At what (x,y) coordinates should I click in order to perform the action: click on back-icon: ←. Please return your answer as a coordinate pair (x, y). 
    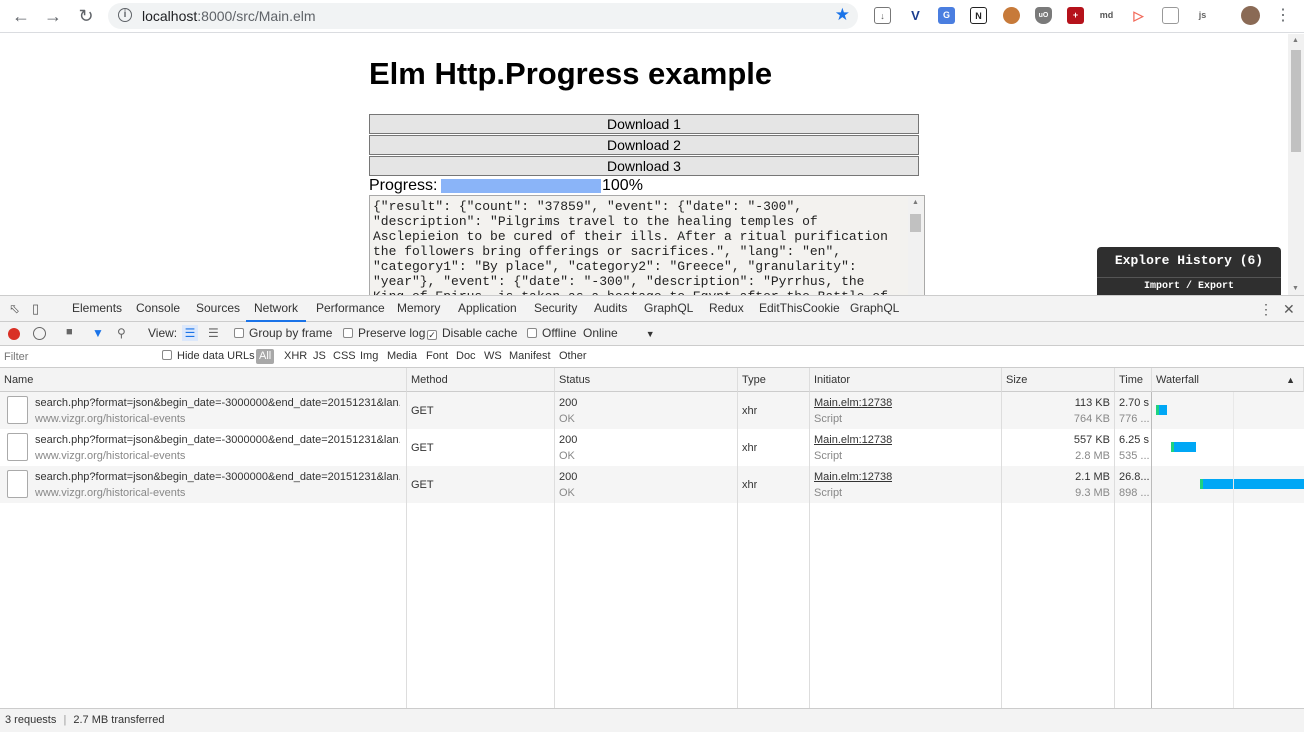
    Looking at the image, I should click on (21, 16).